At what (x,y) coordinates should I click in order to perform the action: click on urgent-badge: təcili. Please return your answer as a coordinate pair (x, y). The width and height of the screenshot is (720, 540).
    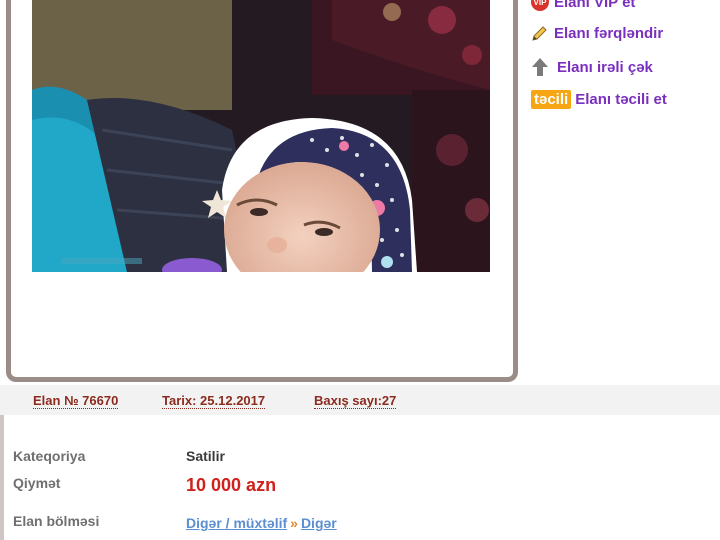
    Looking at the image, I should click on (551, 99).